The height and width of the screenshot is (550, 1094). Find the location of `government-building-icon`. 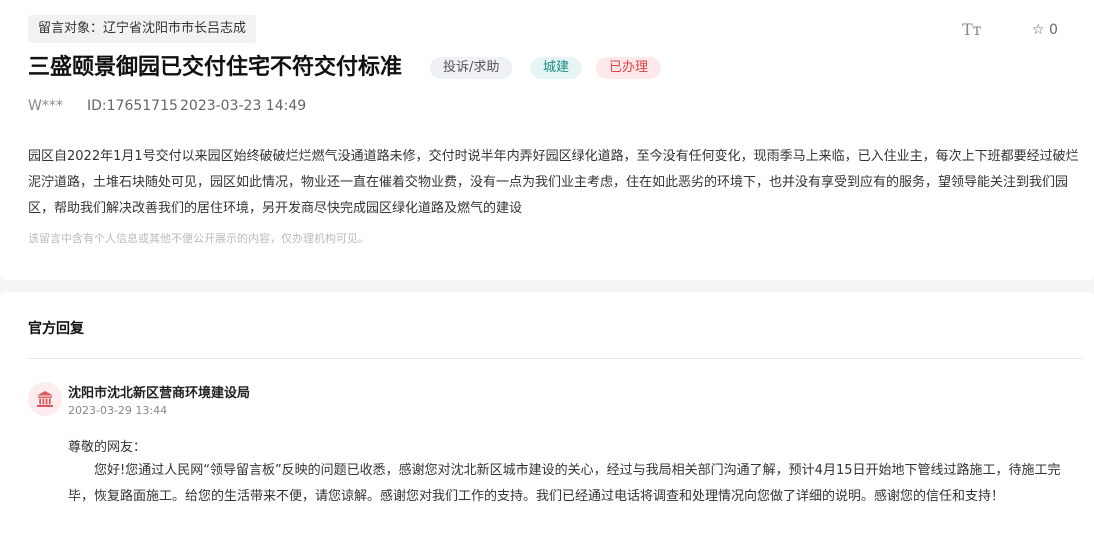

government-building-icon is located at coordinates (45, 399).